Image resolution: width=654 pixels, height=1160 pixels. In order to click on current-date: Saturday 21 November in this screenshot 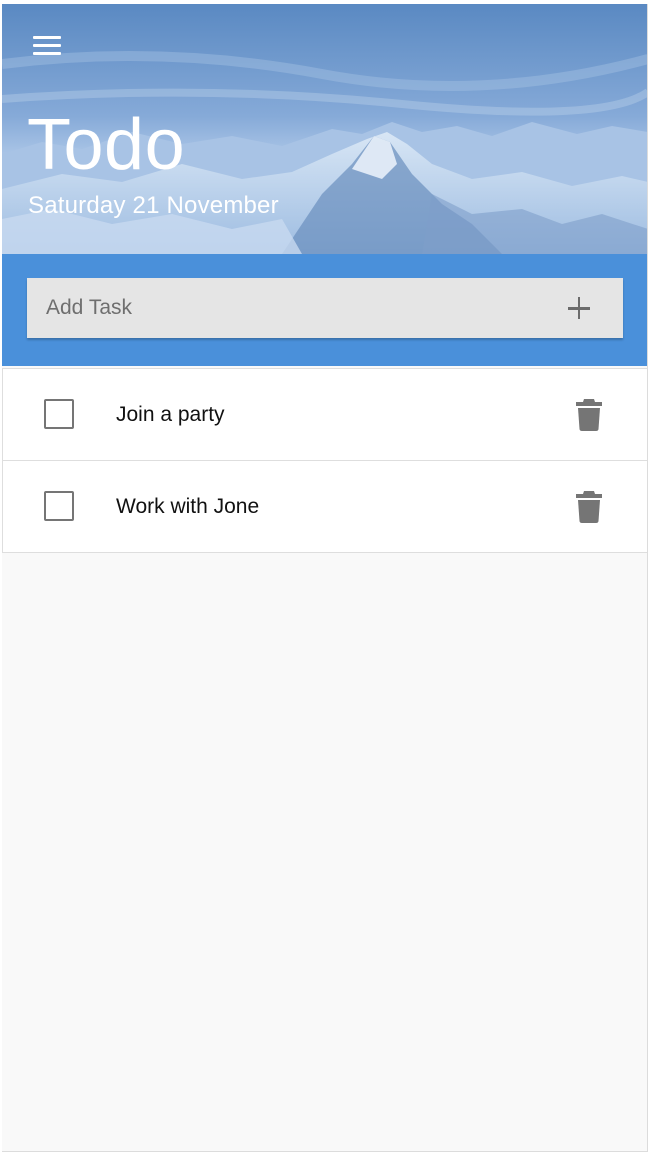, I will do `click(153, 205)`.